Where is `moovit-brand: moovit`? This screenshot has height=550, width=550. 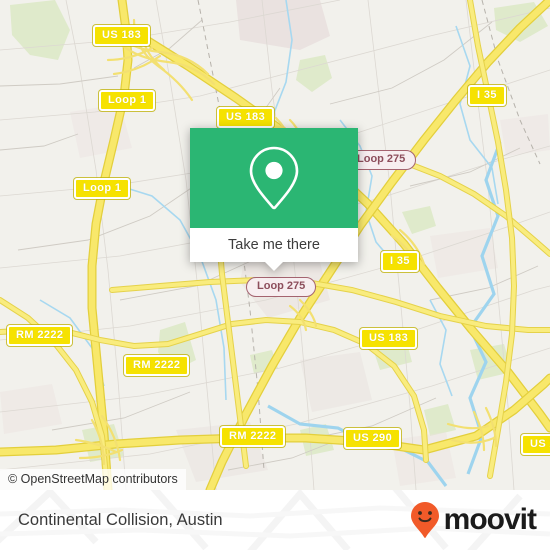 moovit-brand: moovit is located at coordinates (473, 520).